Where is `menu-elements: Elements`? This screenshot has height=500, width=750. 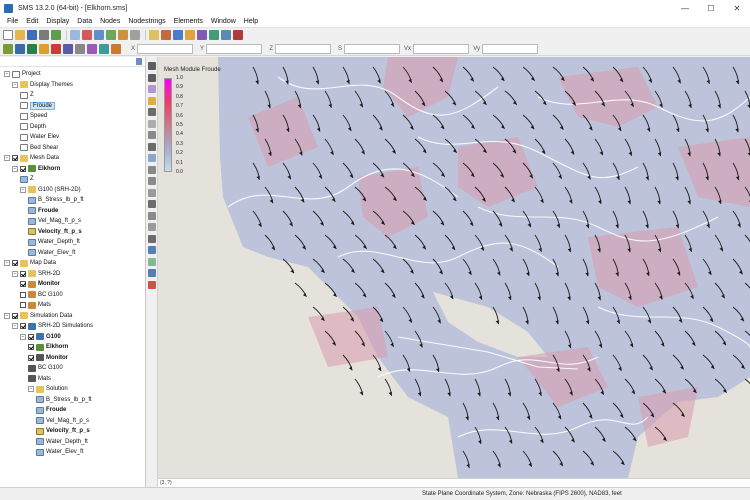 menu-elements: Elements is located at coordinates (188, 21).